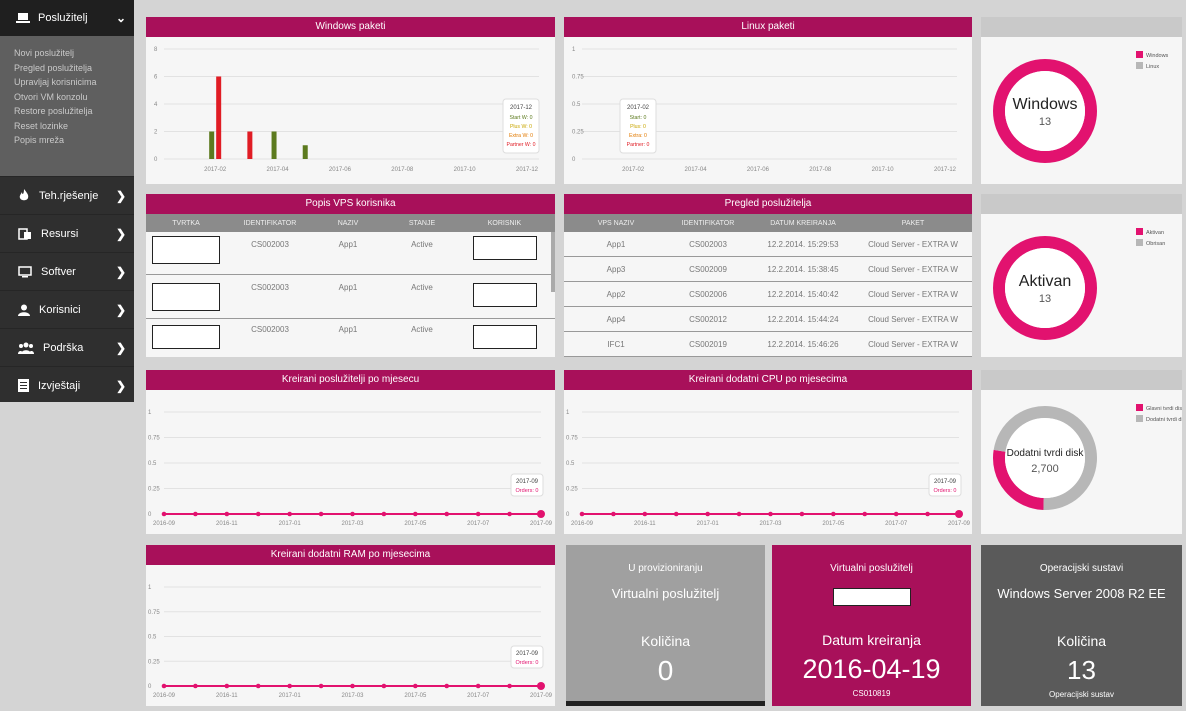  I want to click on table-cell: Cloud Server - EXTRA W, so click(913, 344).